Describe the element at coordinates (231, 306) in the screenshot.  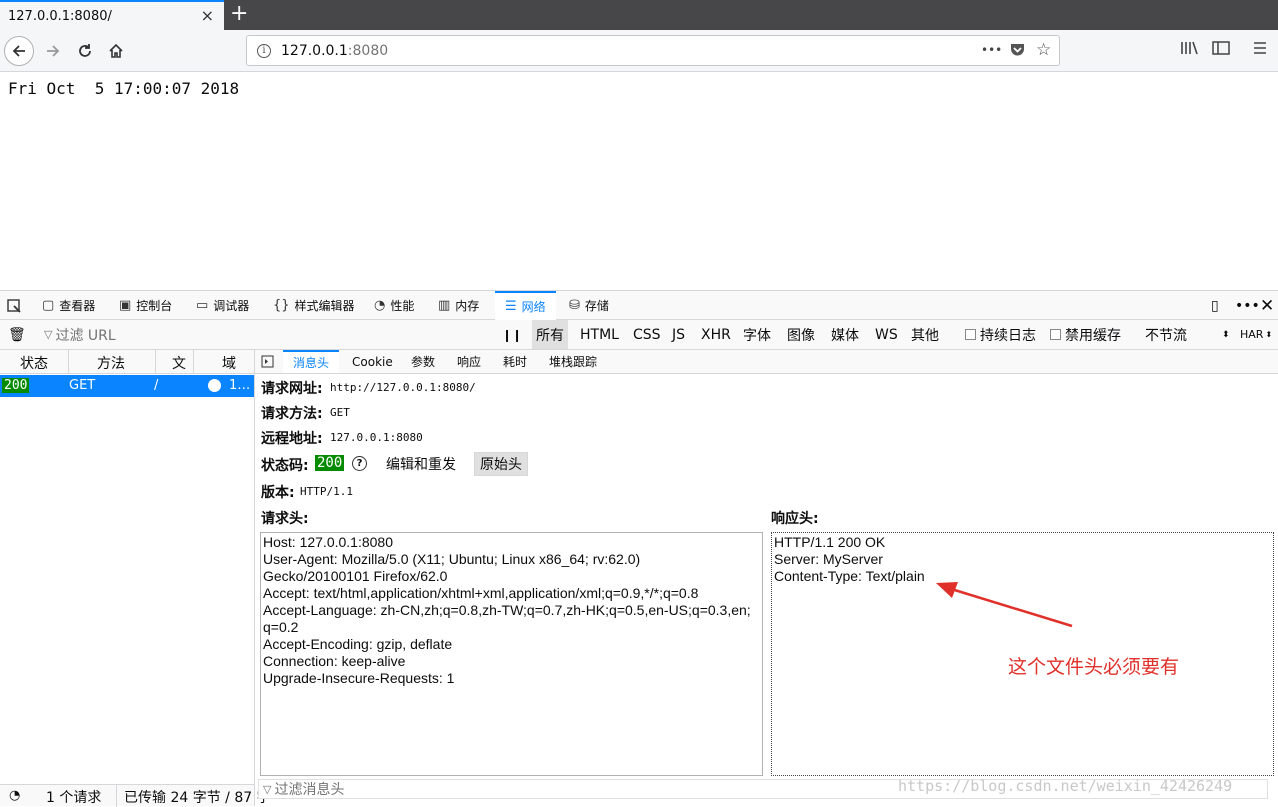
I see `tab-label: 调试器` at that location.